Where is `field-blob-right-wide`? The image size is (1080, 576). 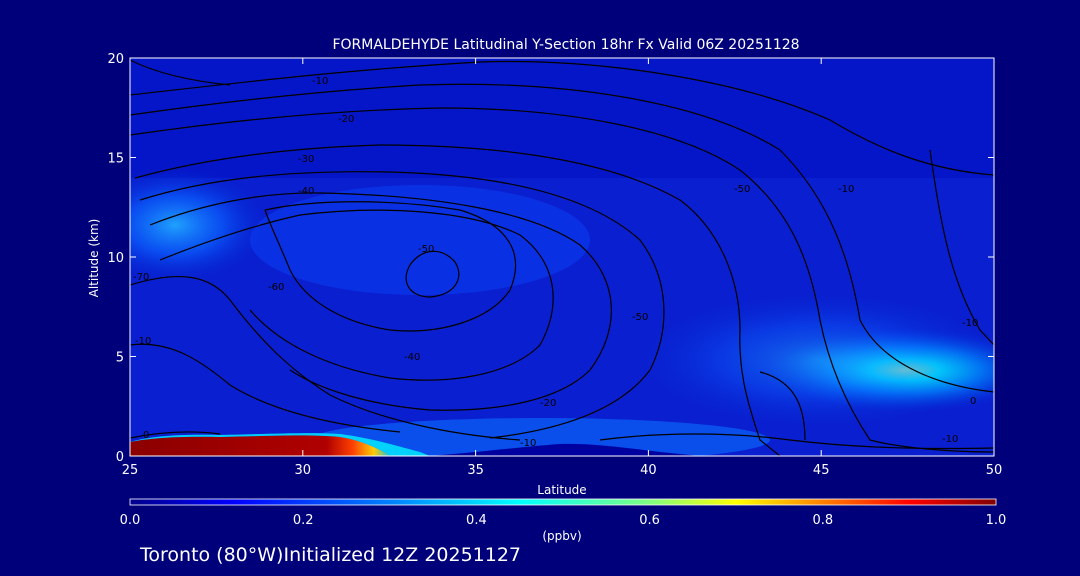 field-blob-right-wide is located at coordinates (812, 360).